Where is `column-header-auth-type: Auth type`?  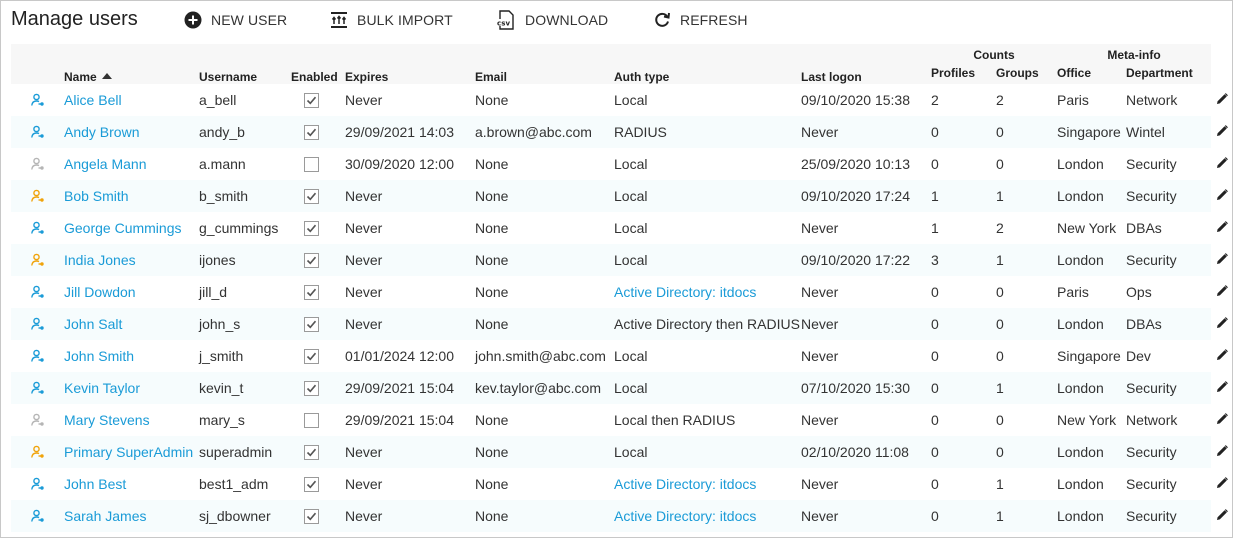 column-header-auth-type: Auth type is located at coordinates (707, 64).